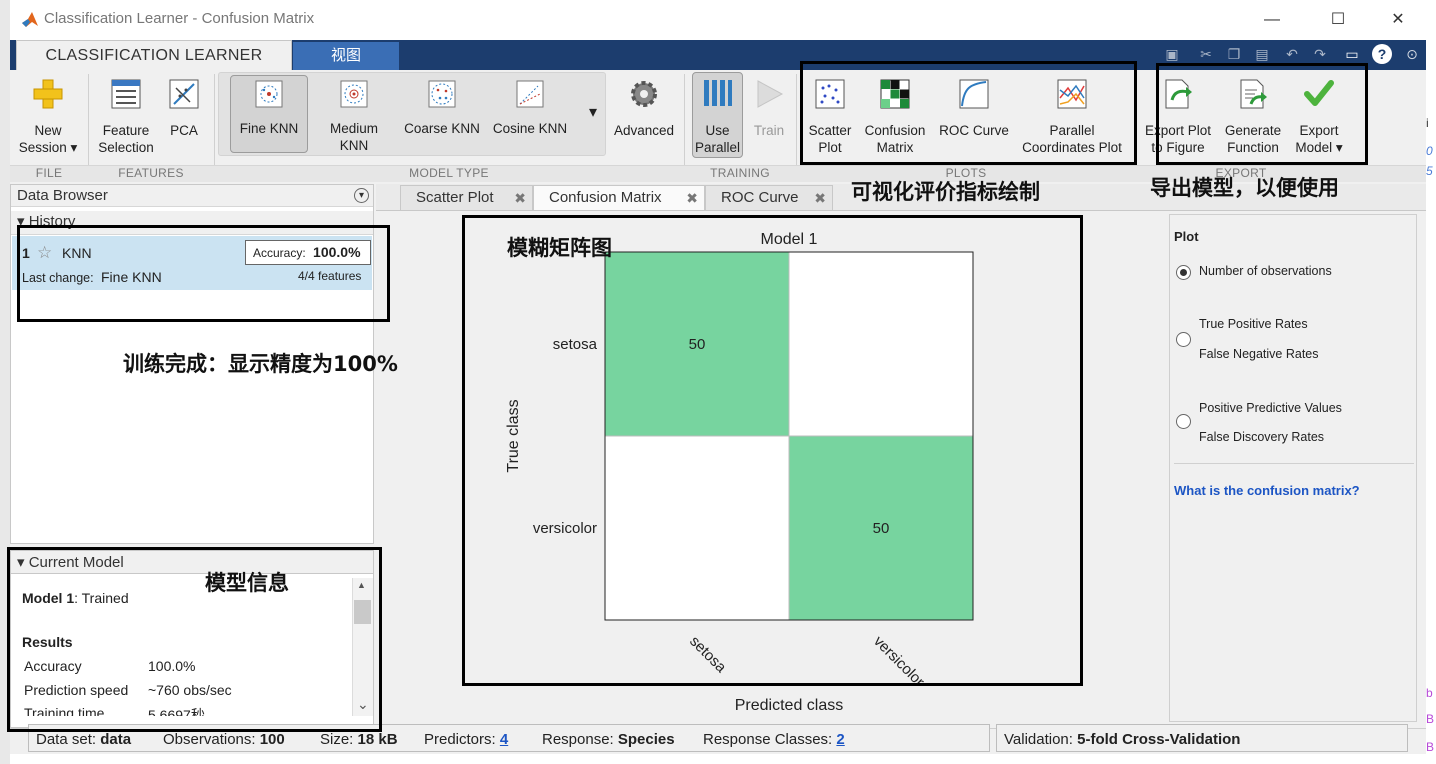 This screenshot has width=1436, height=764. I want to click on section-features: FEATURES, so click(151, 173).